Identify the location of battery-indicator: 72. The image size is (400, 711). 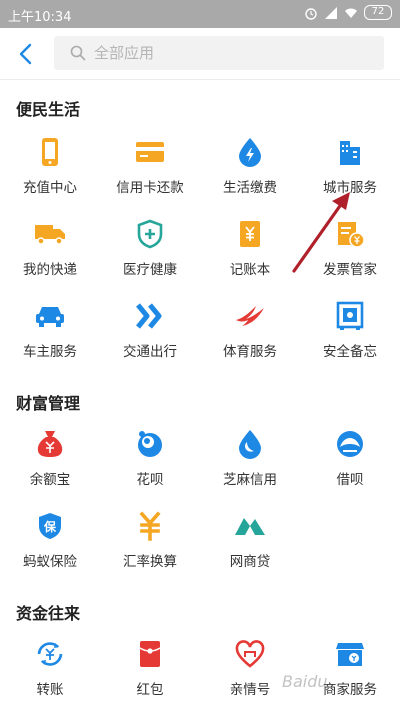
(378, 12).